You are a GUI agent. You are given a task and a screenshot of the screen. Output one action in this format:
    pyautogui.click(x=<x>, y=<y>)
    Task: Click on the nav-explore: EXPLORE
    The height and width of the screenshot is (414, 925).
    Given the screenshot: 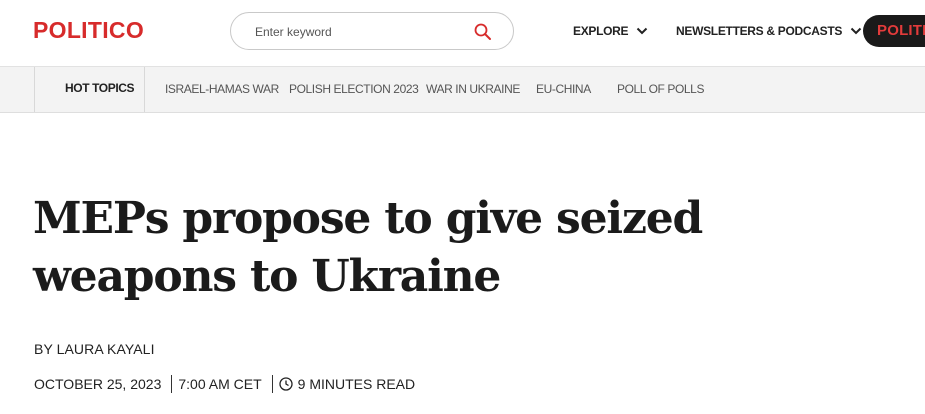 What is the action you would take?
    pyautogui.click(x=610, y=31)
    